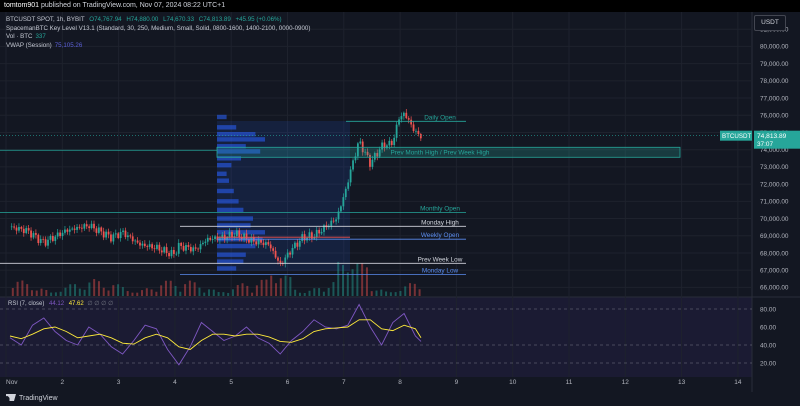 The image size is (800, 406). I want to click on price-tick-label: 67,000.00, so click(774, 270).